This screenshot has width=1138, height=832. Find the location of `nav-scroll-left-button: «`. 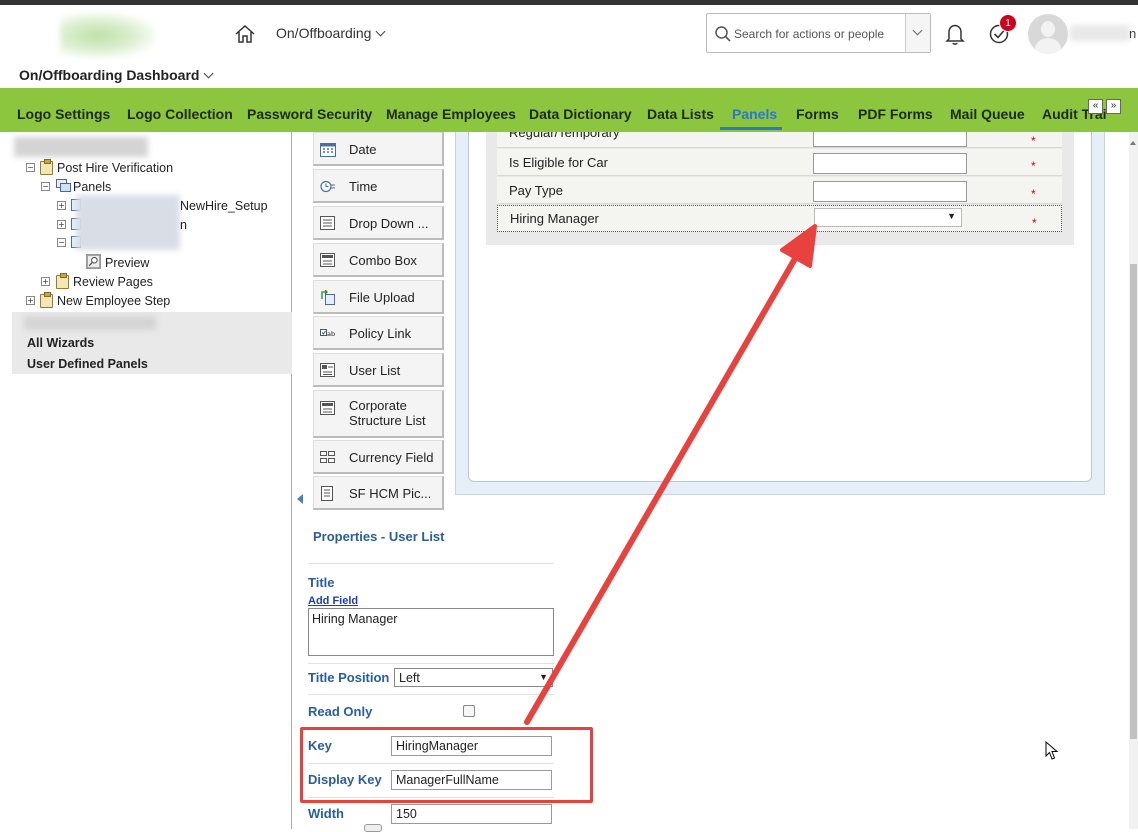

nav-scroll-left-button: « is located at coordinates (1095, 106).